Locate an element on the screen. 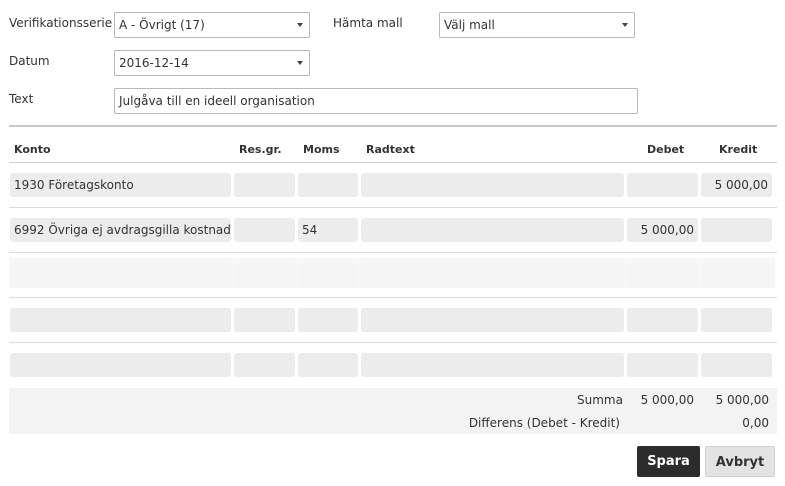  col-header-konto: Konto is located at coordinates (32, 149).